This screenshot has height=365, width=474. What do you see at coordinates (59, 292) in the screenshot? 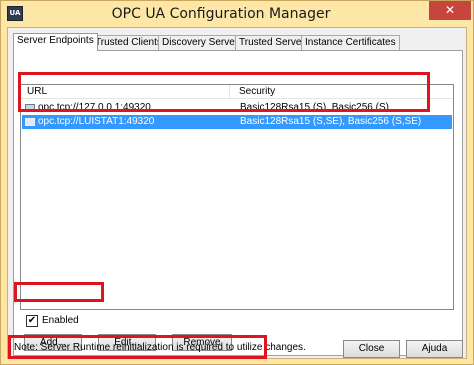
I see `enabled-highlight-box` at bounding box center [59, 292].